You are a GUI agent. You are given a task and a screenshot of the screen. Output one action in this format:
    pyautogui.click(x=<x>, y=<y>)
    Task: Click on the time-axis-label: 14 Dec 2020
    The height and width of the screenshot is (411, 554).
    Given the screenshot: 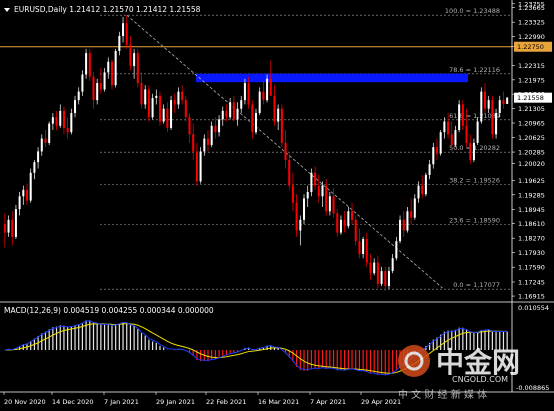 What is the action you would take?
    pyautogui.click(x=73, y=402)
    